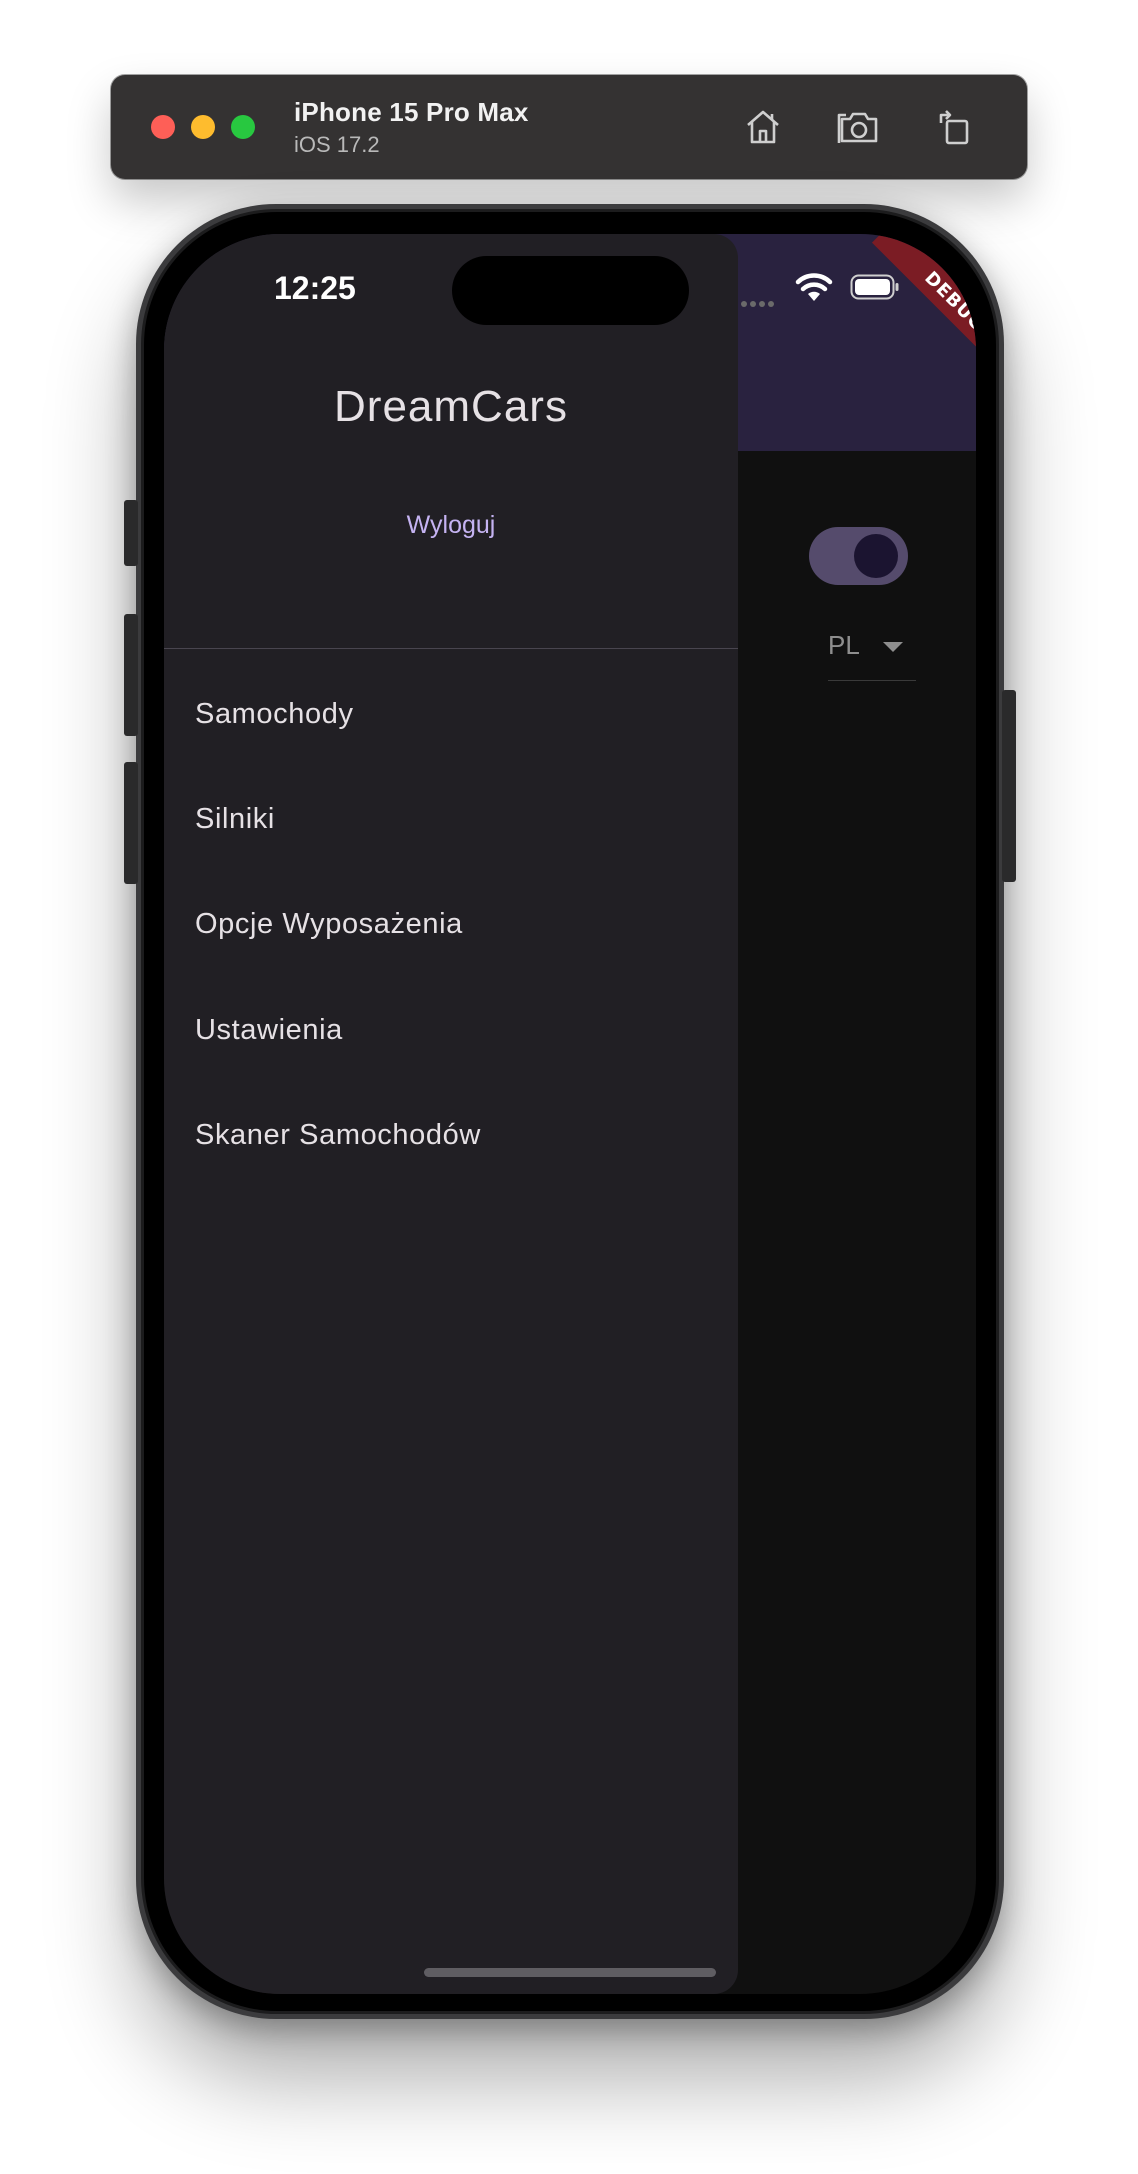 The image size is (1138, 2174). Describe the element at coordinates (451, 718) in the screenshot. I see `drawer-item-cars: Samochody` at that location.